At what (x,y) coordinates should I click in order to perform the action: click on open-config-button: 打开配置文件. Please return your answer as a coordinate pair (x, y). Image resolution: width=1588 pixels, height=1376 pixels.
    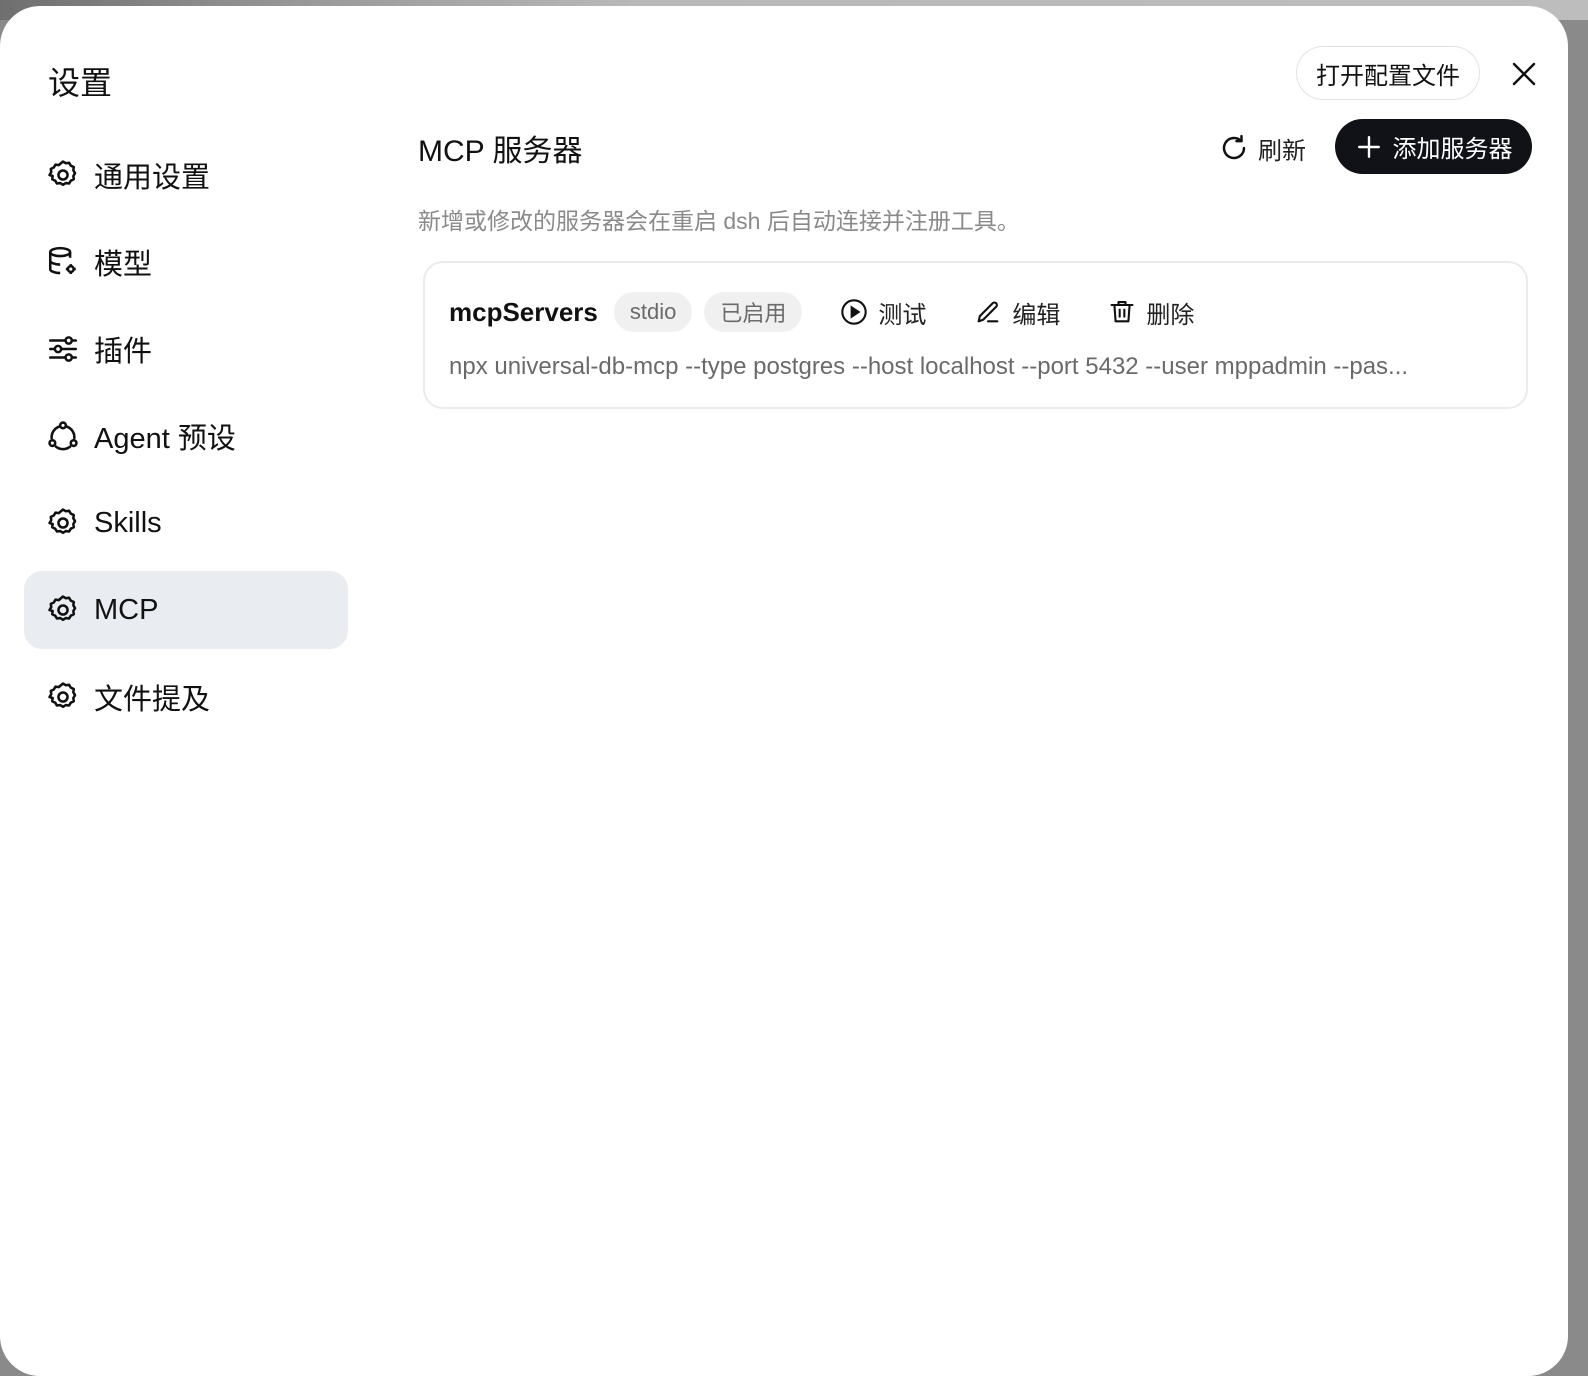
    Looking at the image, I should click on (1388, 73).